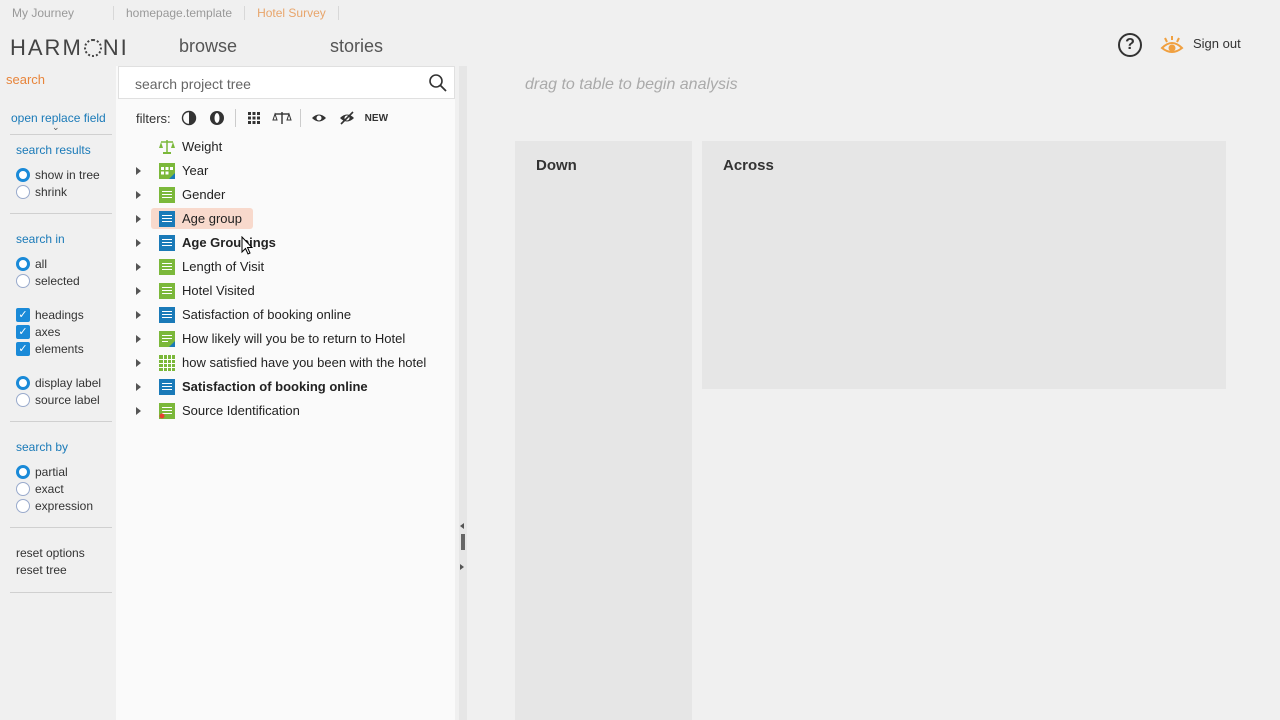 The image size is (1280, 720). Describe the element at coordinates (69, 48) in the screenshot. I see `harmoni-logo: HARM NI` at that location.